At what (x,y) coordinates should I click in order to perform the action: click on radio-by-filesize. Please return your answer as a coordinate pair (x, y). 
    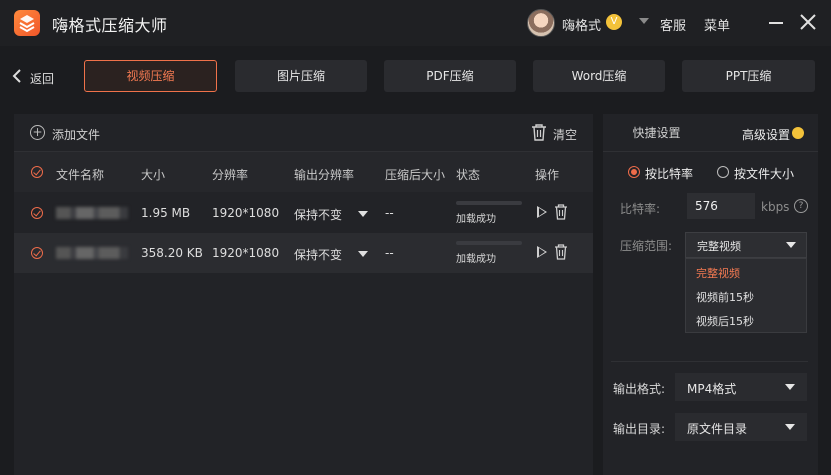
    Looking at the image, I should click on (723, 172).